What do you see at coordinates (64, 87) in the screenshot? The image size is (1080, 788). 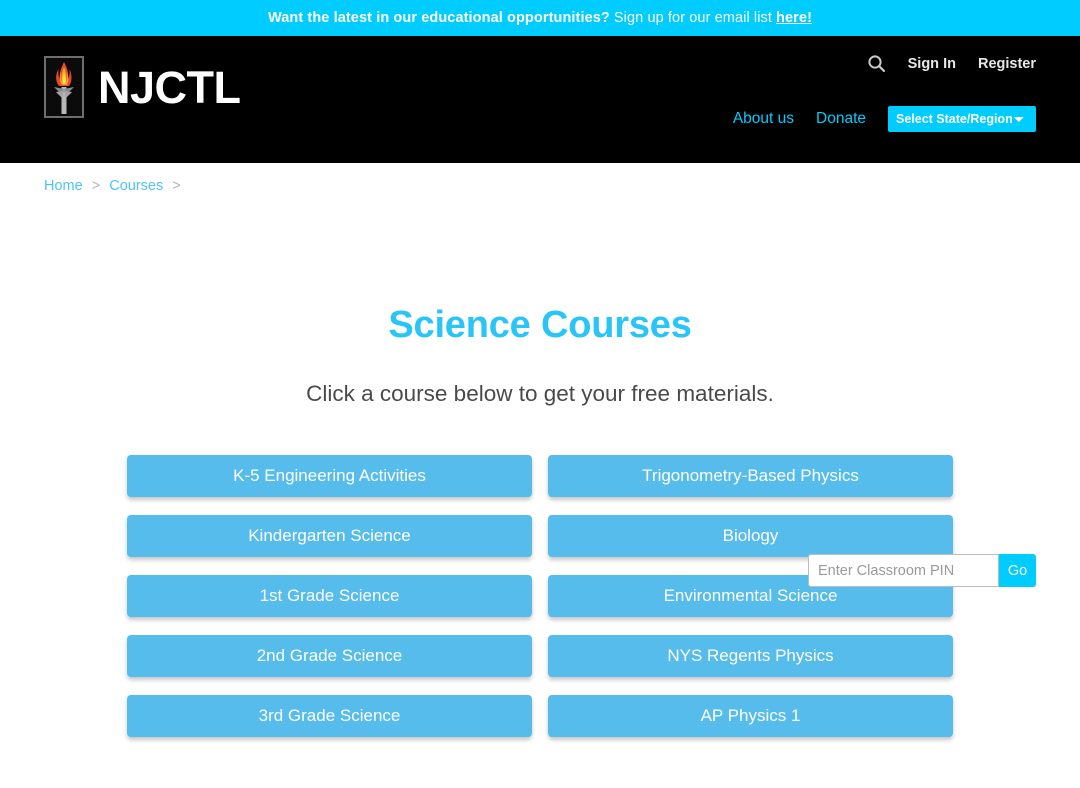 I see `torch-flame-icon` at bounding box center [64, 87].